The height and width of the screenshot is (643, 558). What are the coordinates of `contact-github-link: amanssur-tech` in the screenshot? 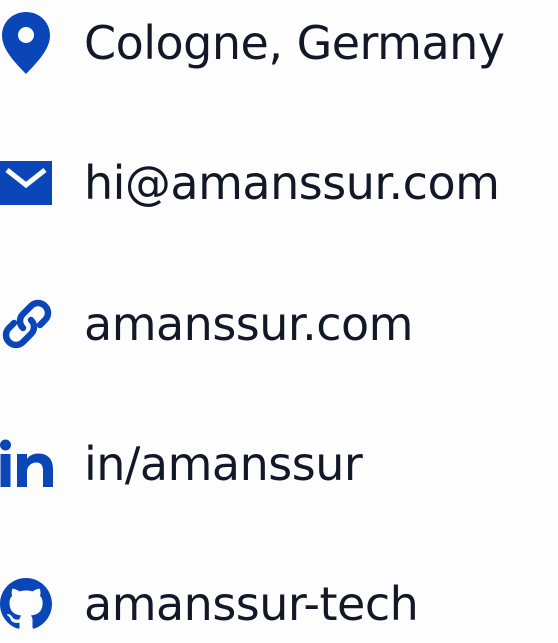 It's located at (279, 604).